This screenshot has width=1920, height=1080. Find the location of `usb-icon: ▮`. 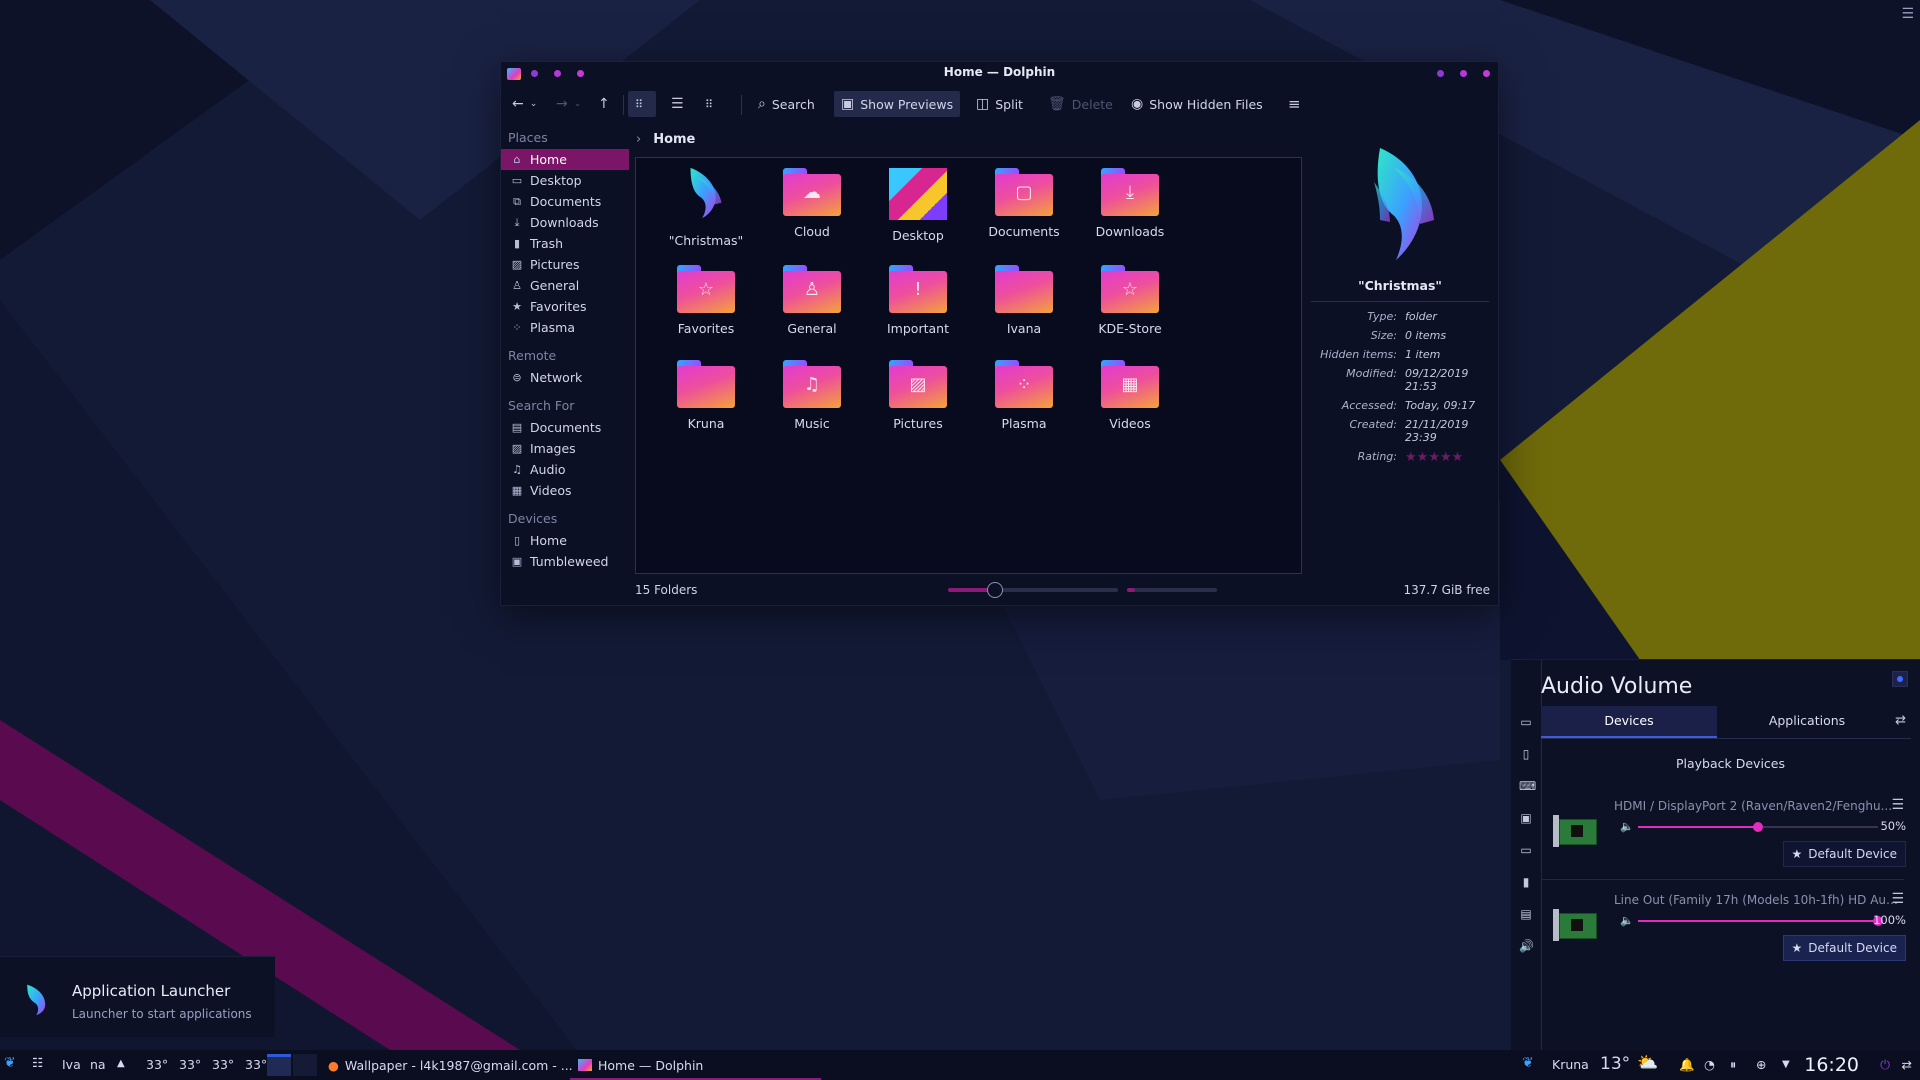

usb-icon: ▮ is located at coordinates (1526, 882).